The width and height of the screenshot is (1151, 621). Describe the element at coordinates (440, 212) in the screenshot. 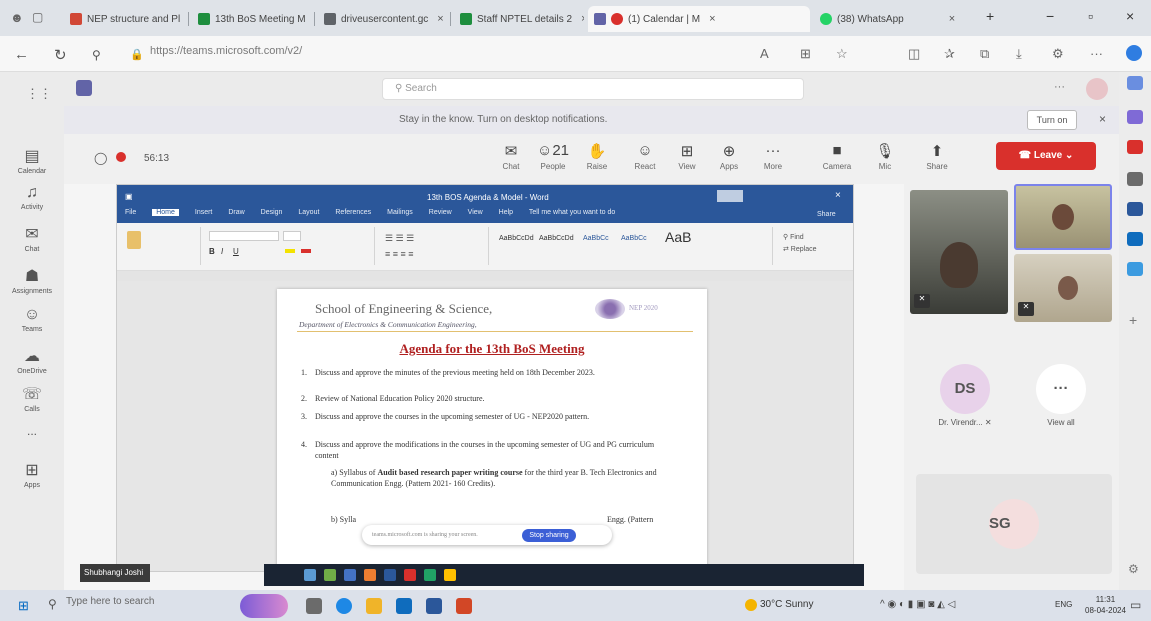

I see `tab-review: Review` at that location.